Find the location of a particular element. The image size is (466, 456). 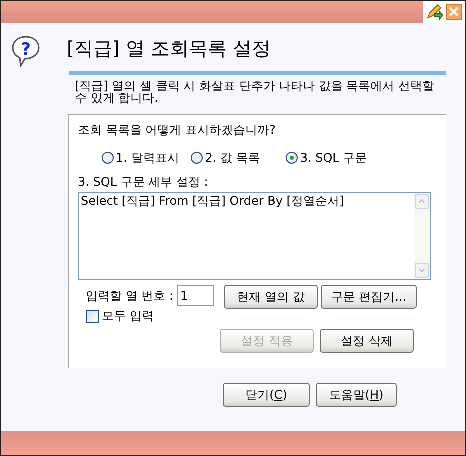

description-text: [직급] 열의 셀 클릭 시 화살표 단추가 나타나 값을 목록에서 선택할 수 있게 합니다. is located at coordinates (255, 92).